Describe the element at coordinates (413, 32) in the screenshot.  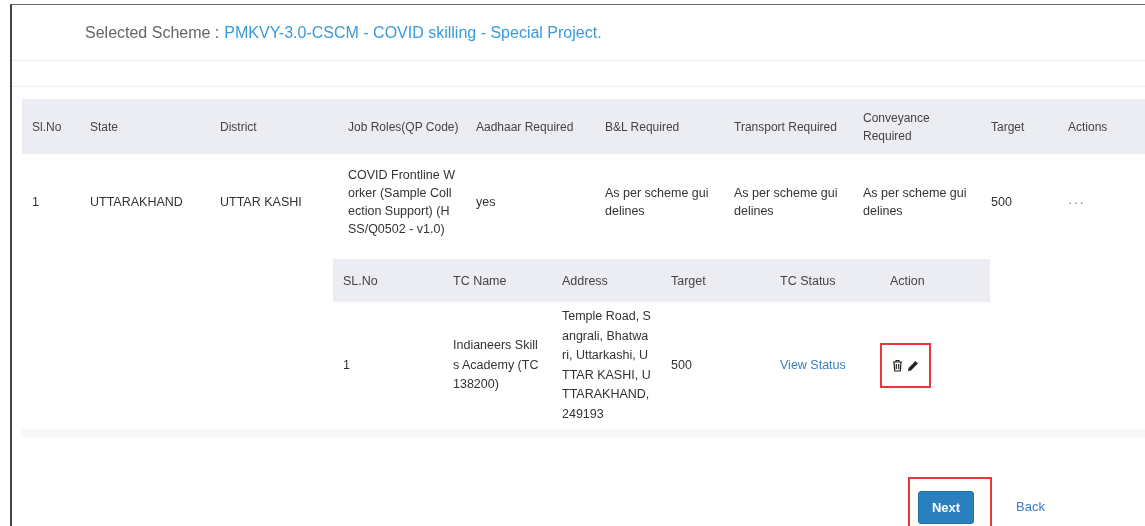
I see `scheme-name: PMKVY-3.0-CSCM - COVID skilling - Special Project.` at that location.